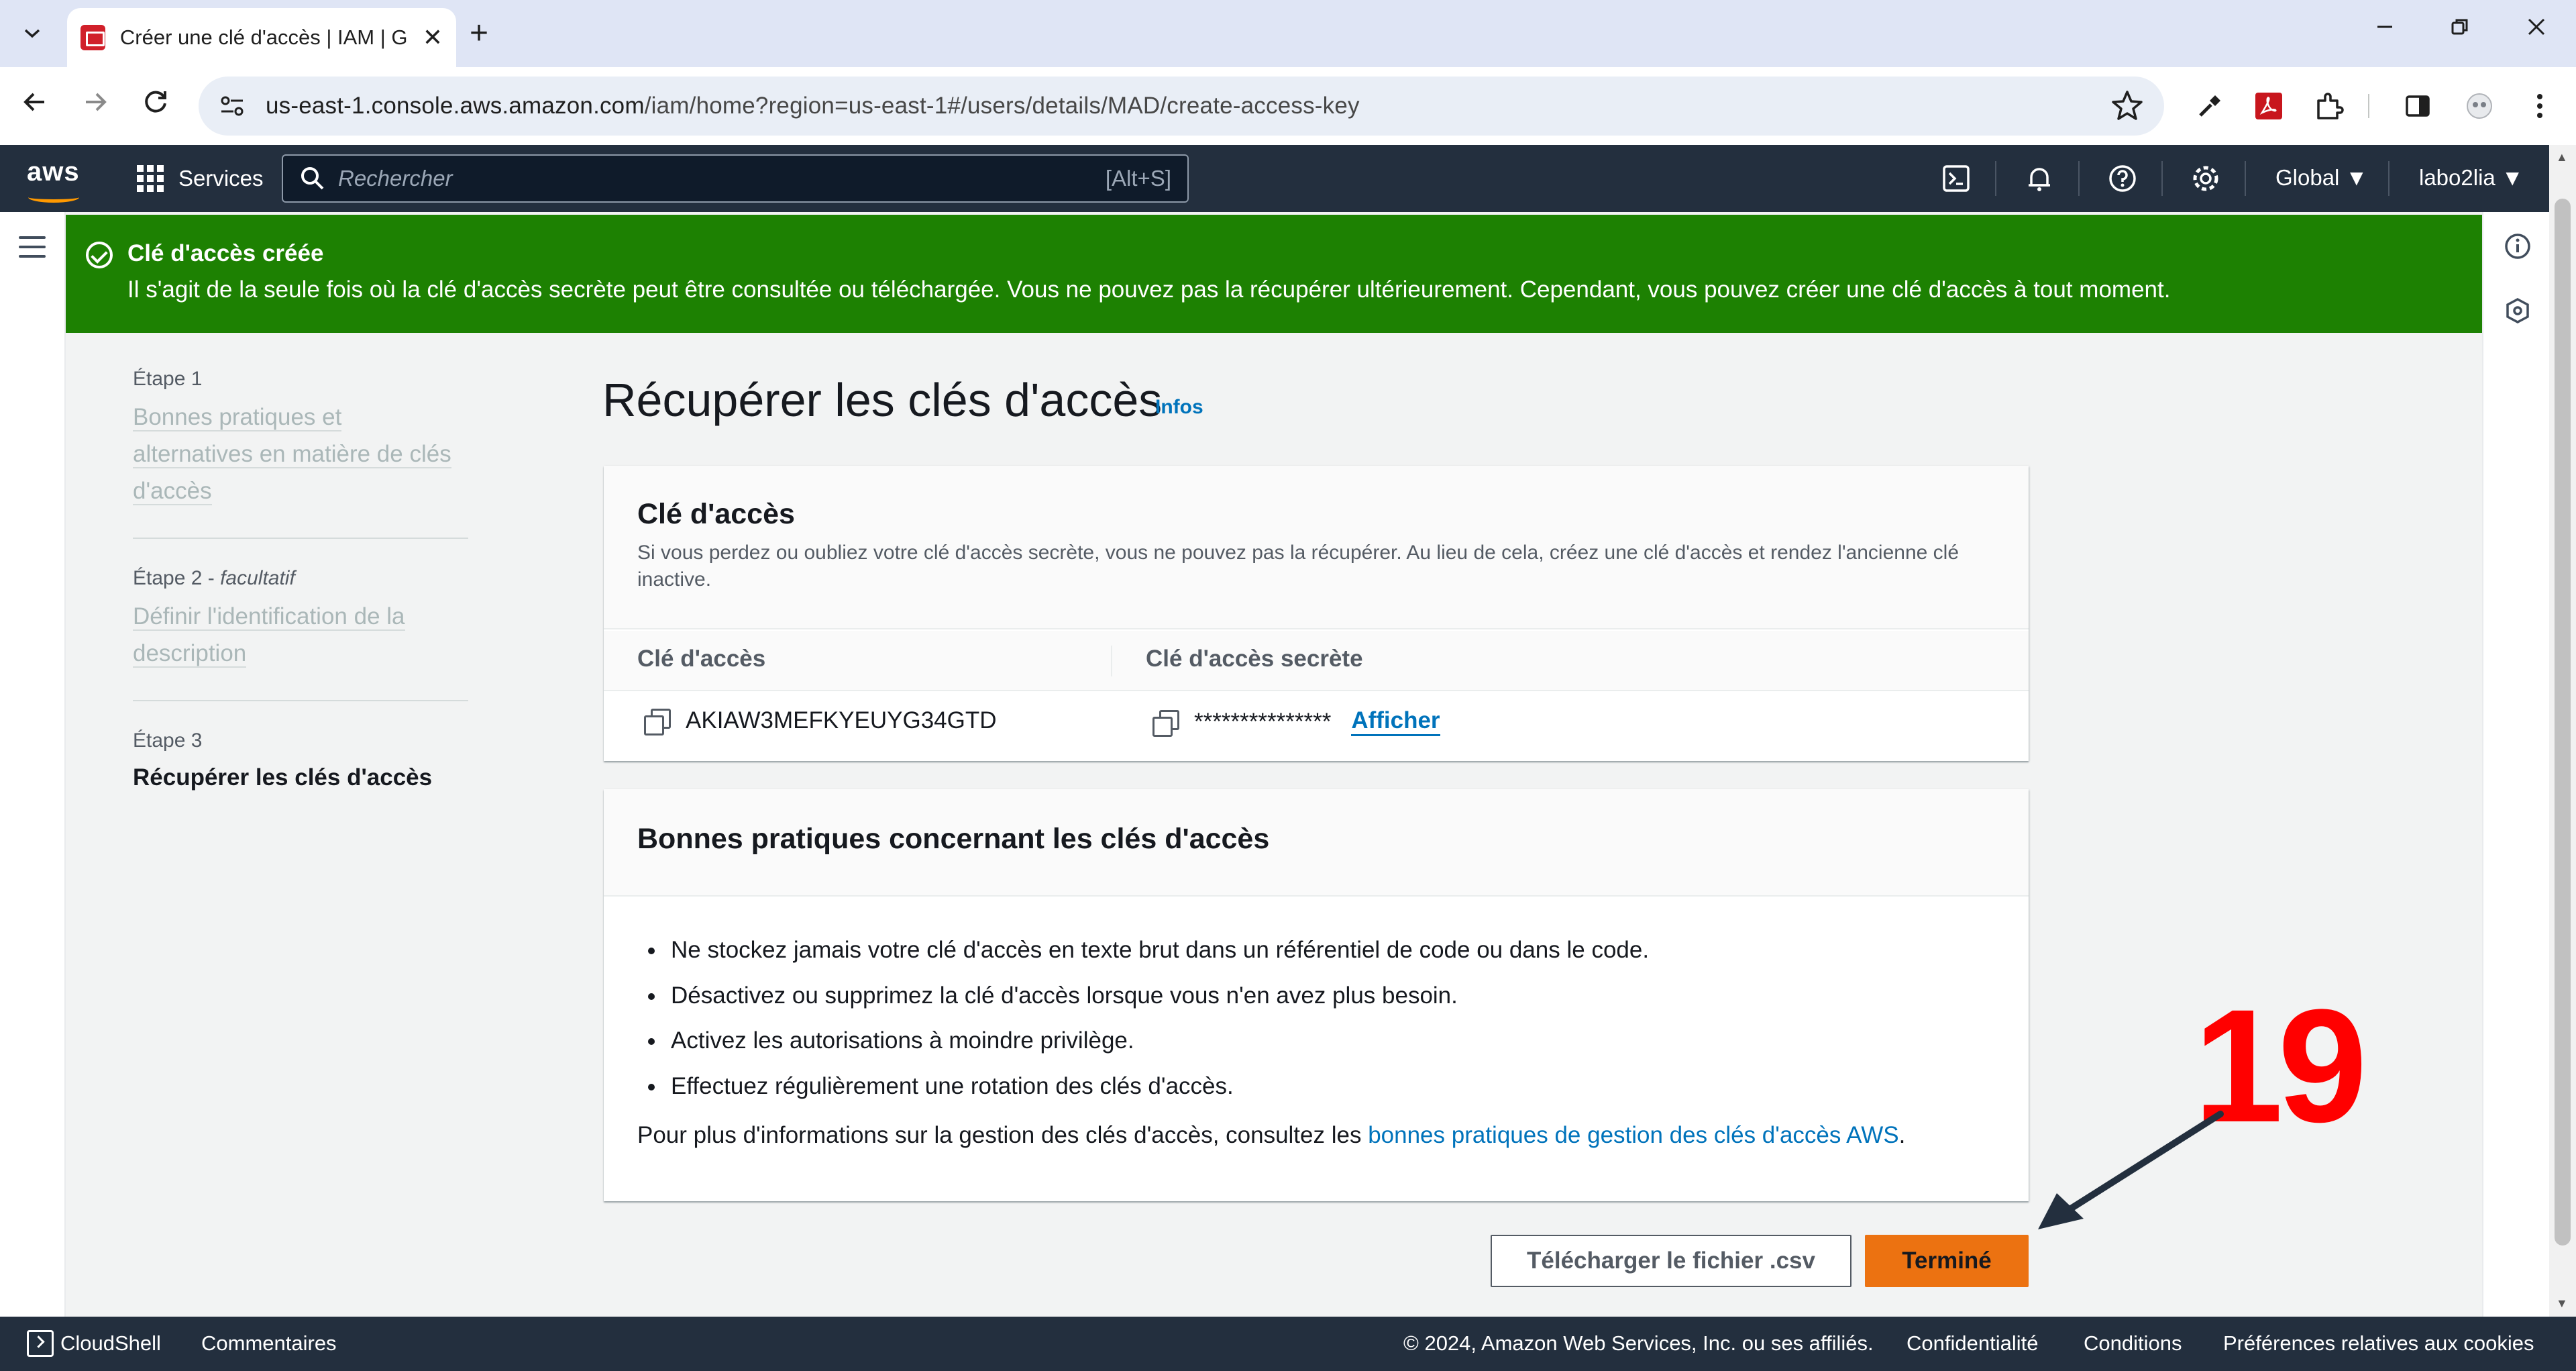 Image resolution: width=2576 pixels, height=1371 pixels. I want to click on restore-window-button, so click(2460, 29).